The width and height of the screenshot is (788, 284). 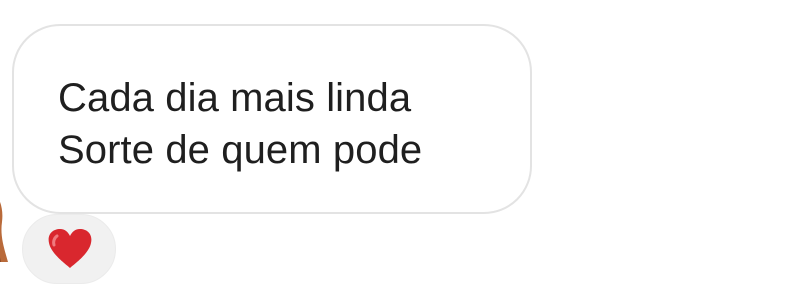 What do you see at coordinates (240, 150) in the screenshot?
I see `message-line-2: Sorte de quem pode` at bounding box center [240, 150].